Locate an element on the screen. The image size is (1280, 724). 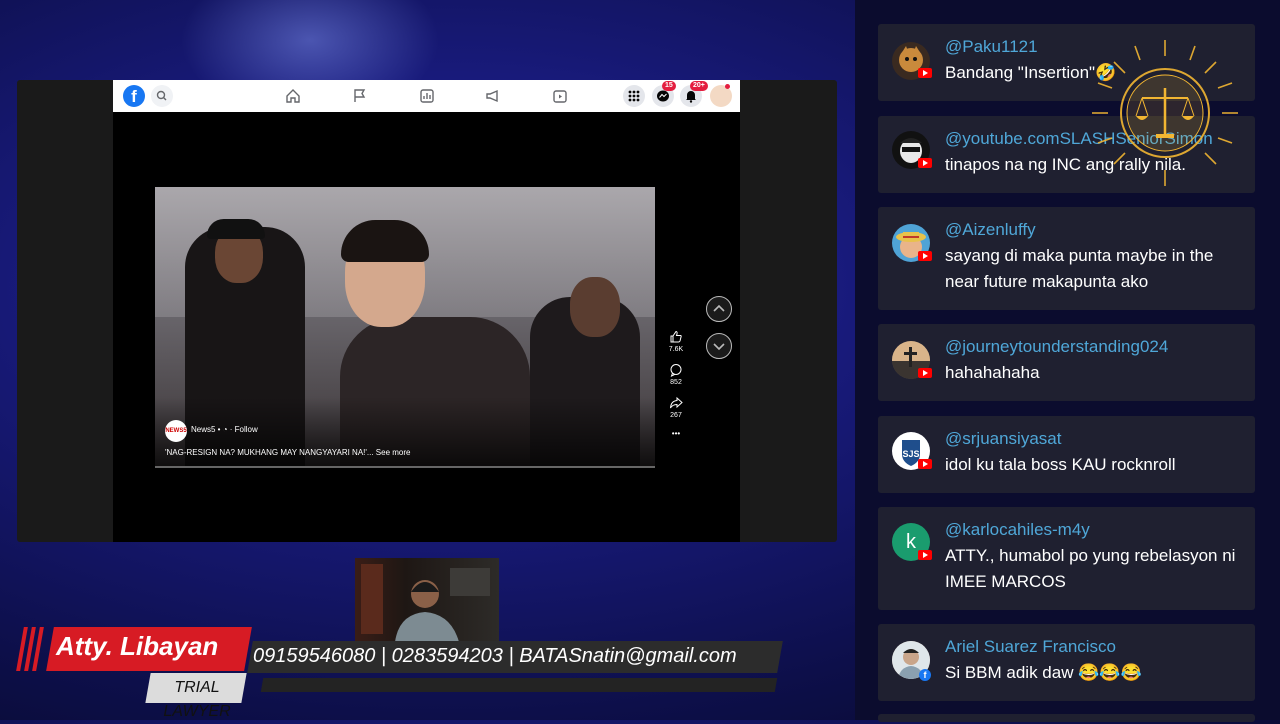
chat-text: hahahahaha is located at coordinates (992, 372).